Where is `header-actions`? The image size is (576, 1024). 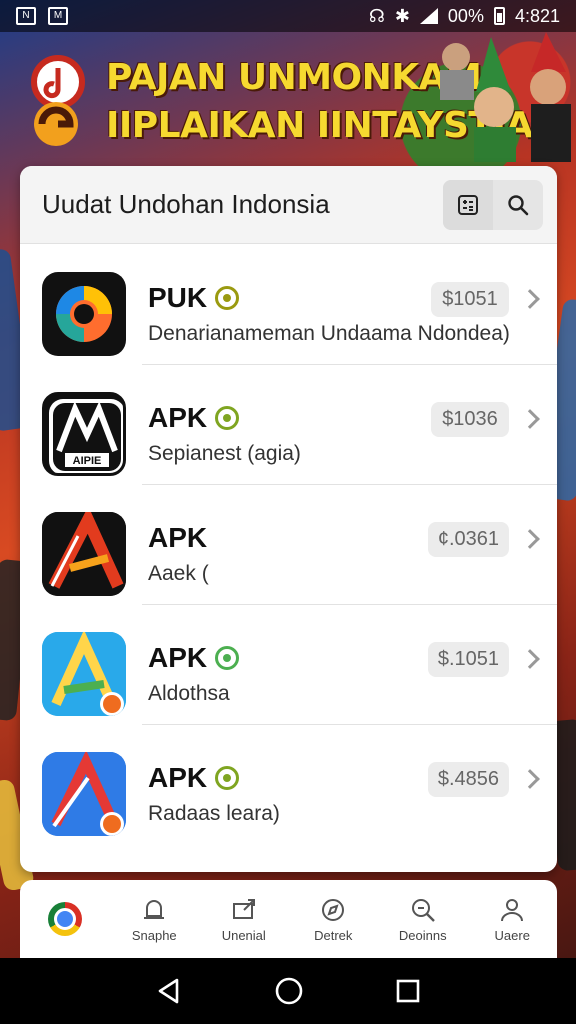 header-actions is located at coordinates (493, 204).